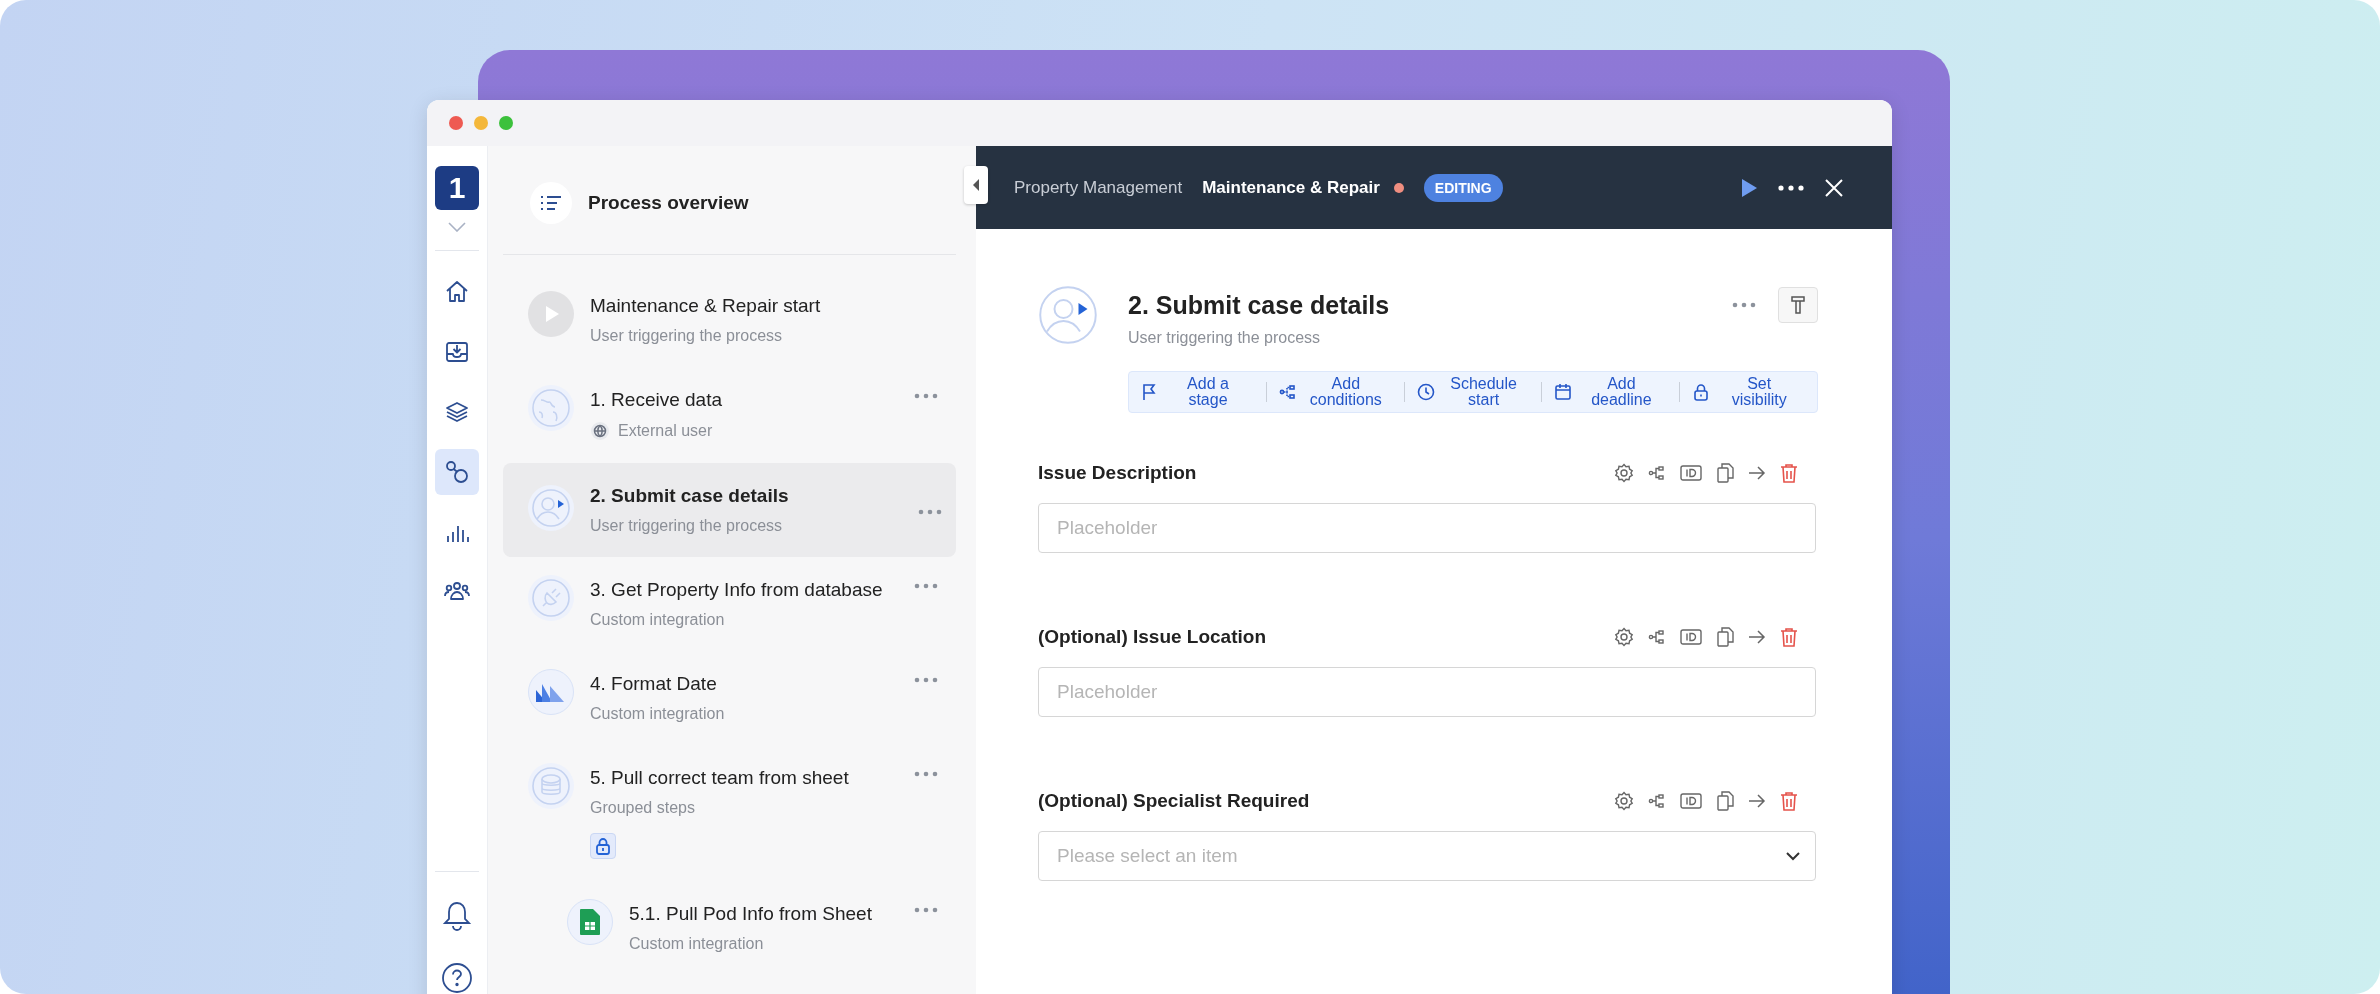 Image resolution: width=2380 pixels, height=994 pixels. I want to click on hammer-button, so click(1798, 305).